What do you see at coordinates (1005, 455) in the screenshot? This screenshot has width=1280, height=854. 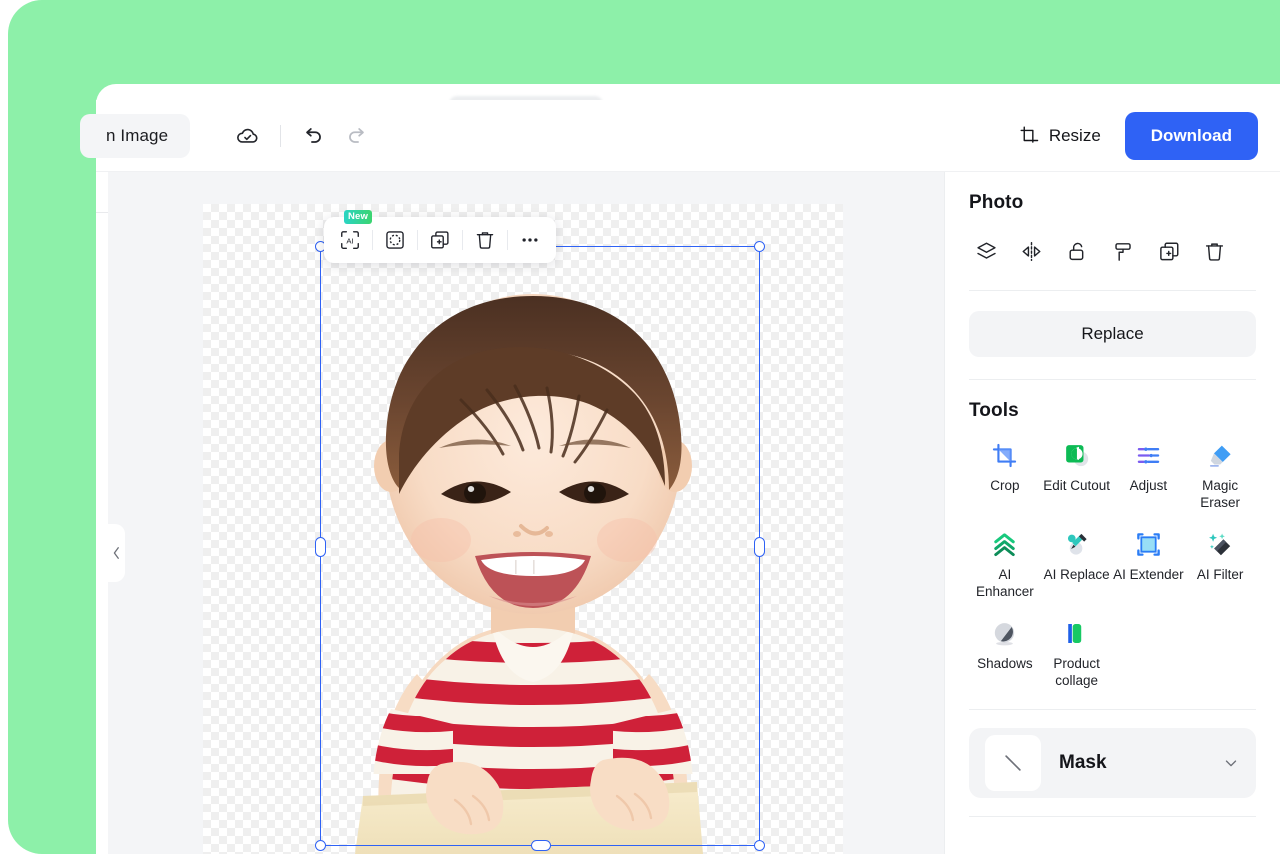 I see `crop-icon` at bounding box center [1005, 455].